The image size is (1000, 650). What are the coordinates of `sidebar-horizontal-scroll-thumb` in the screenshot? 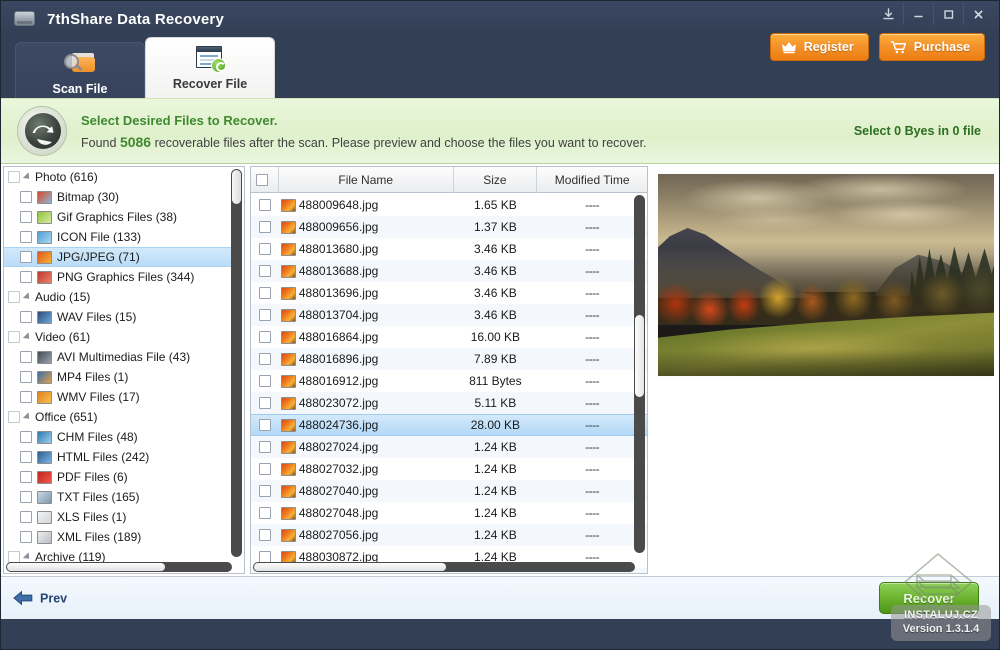 It's located at (86, 567).